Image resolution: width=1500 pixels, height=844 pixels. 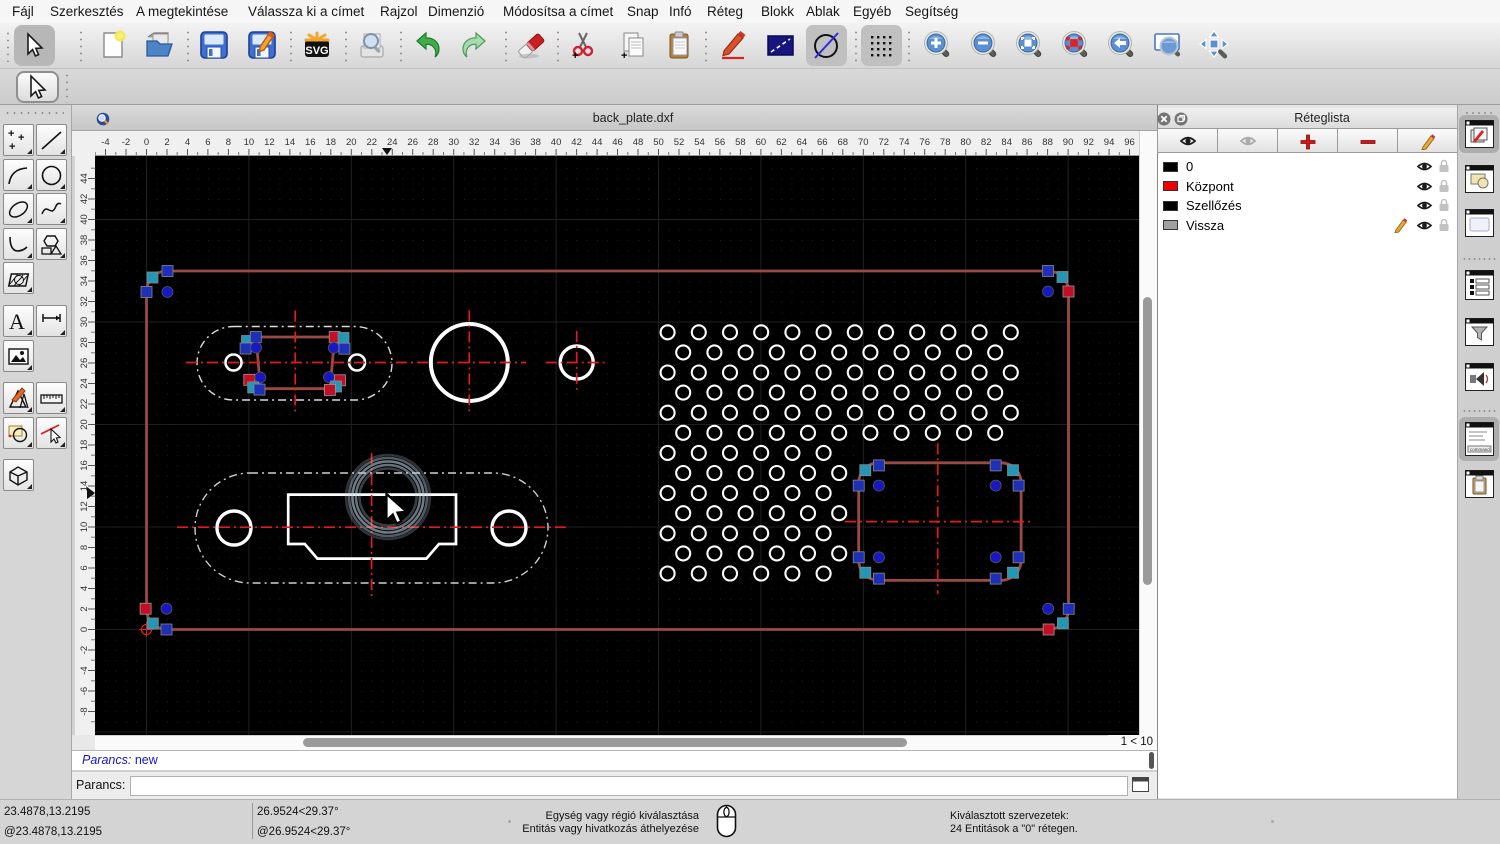 What do you see at coordinates (84, 711) in the screenshot?
I see `svg-text: -8` at bounding box center [84, 711].